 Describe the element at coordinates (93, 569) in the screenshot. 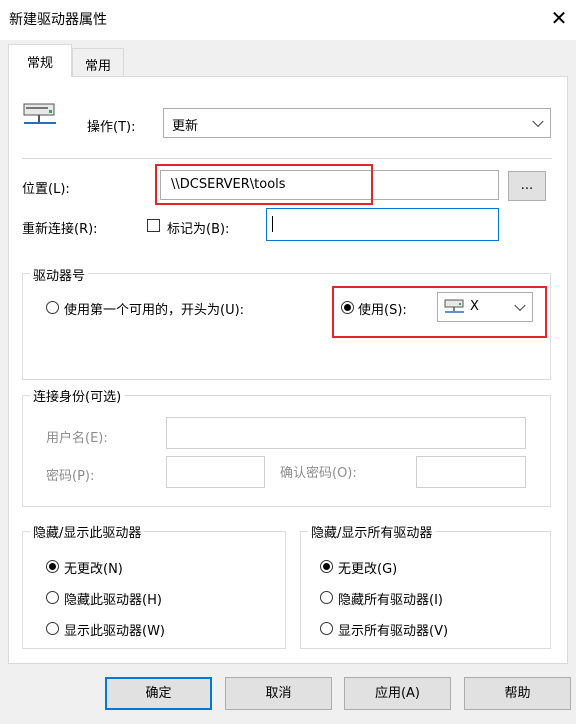

I see `hide-this-no-change-label: 无更改(N)` at that location.